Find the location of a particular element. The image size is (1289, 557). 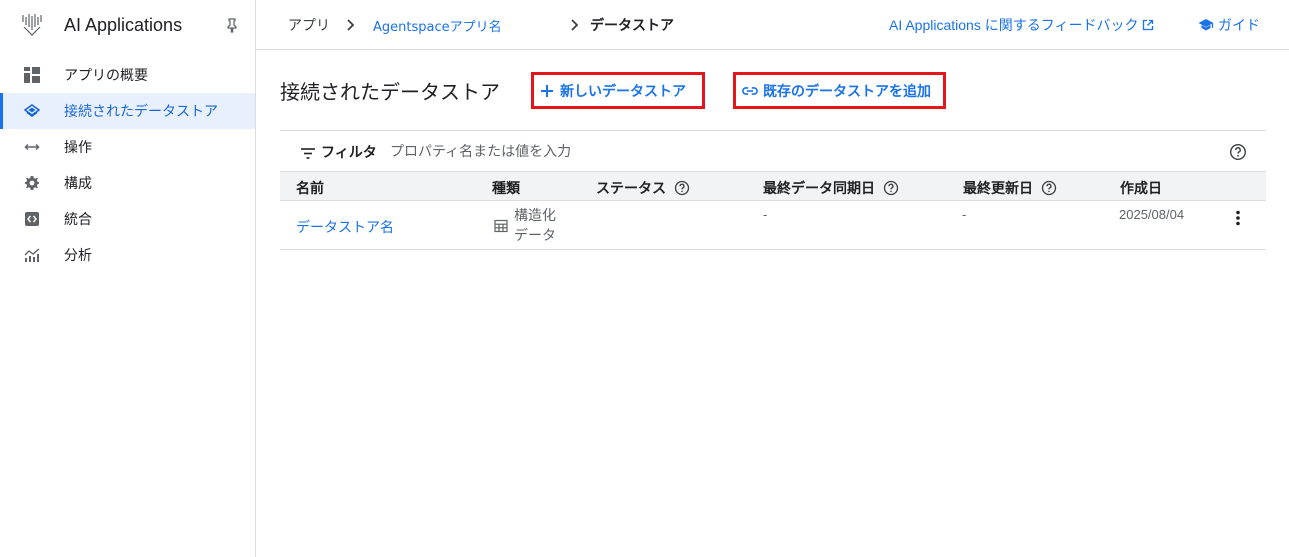

filter-bar: フィルタ is located at coordinates (773, 150).